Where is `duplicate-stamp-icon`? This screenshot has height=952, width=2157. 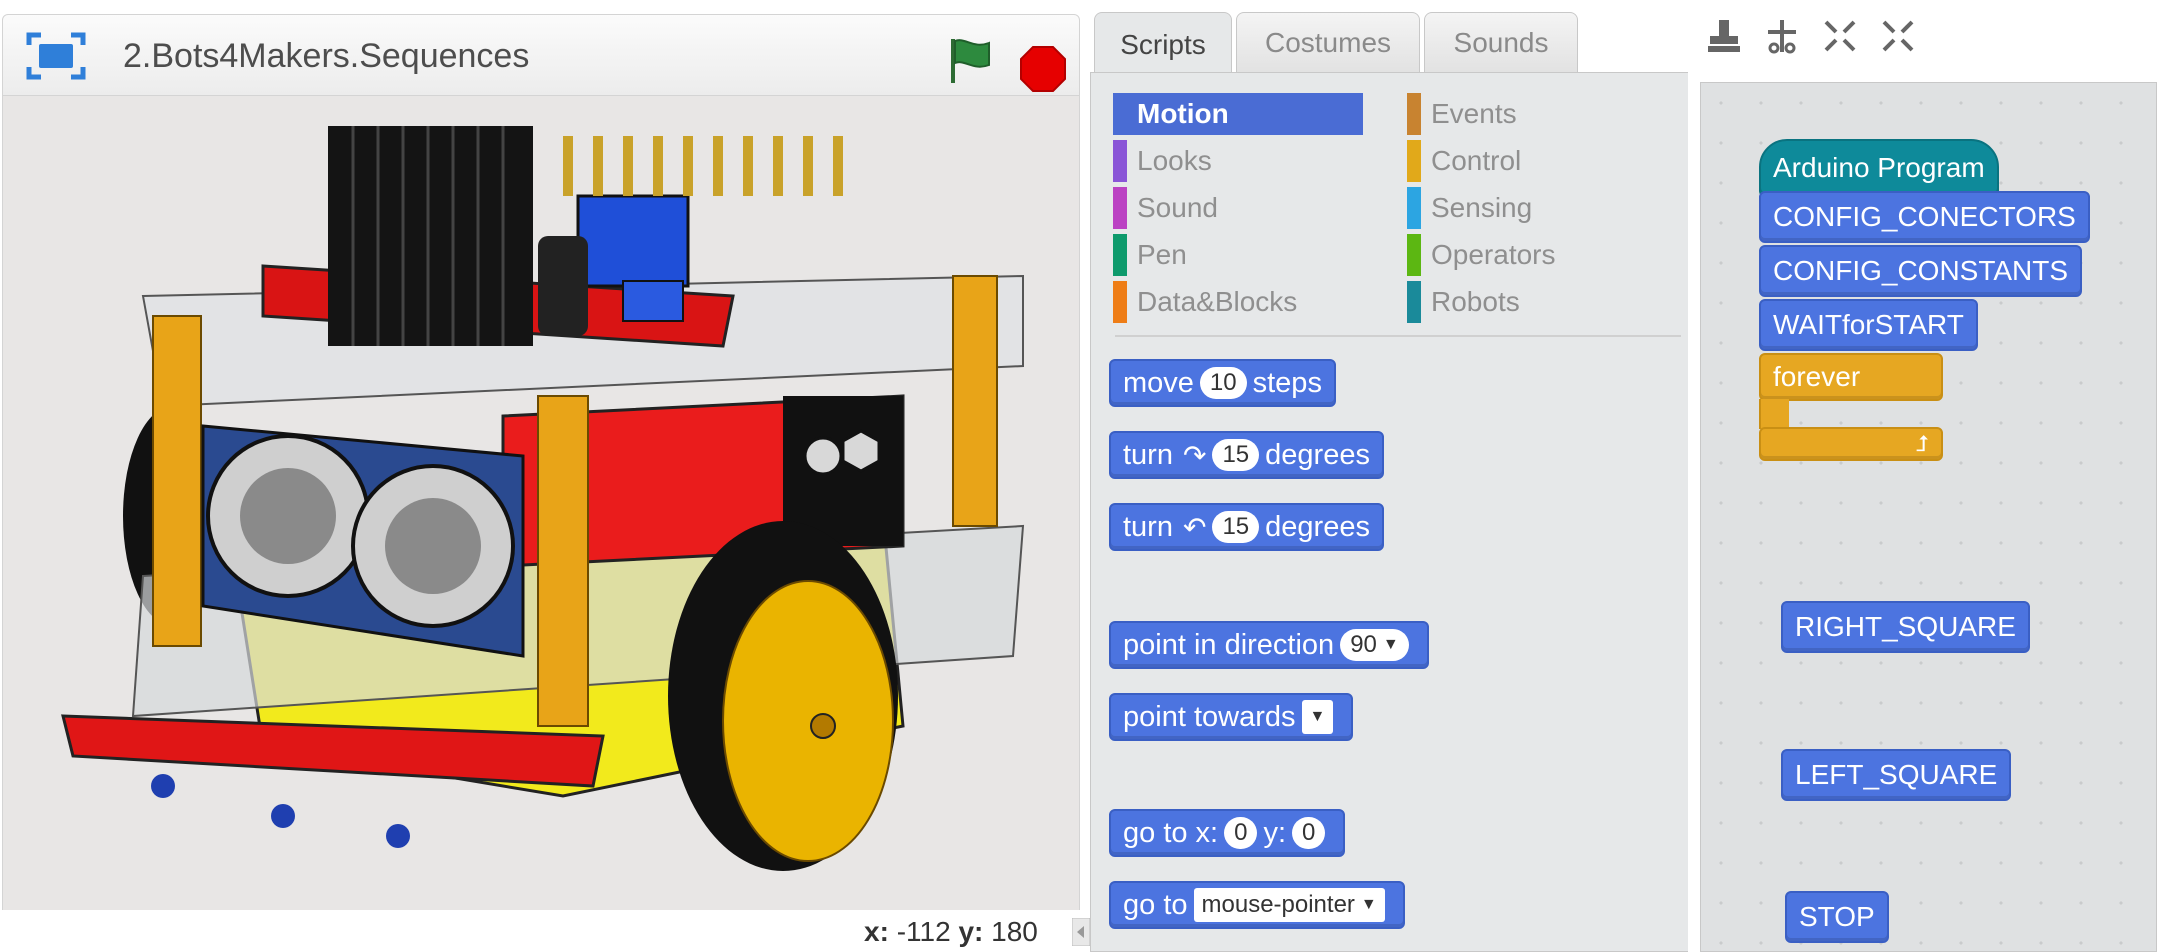 duplicate-stamp-icon is located at coordinates (1724, 36).